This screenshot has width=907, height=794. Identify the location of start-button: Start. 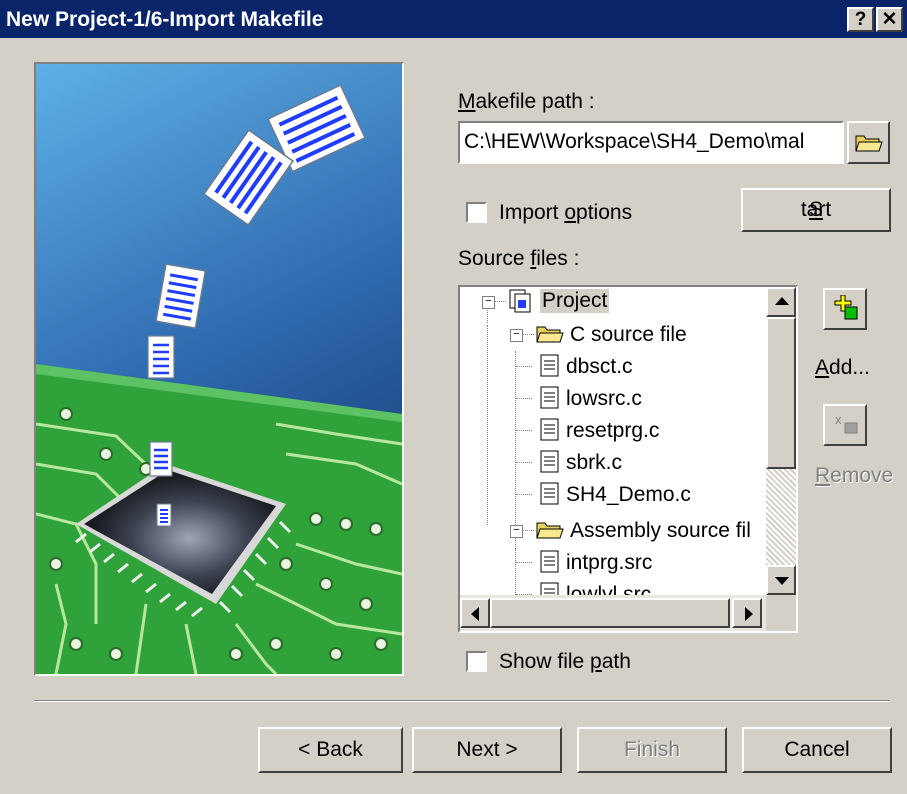
(816, 210).